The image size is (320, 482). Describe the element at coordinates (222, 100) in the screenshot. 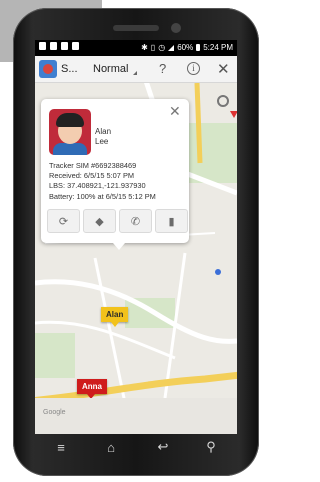

I see `locate-icon` at that location.